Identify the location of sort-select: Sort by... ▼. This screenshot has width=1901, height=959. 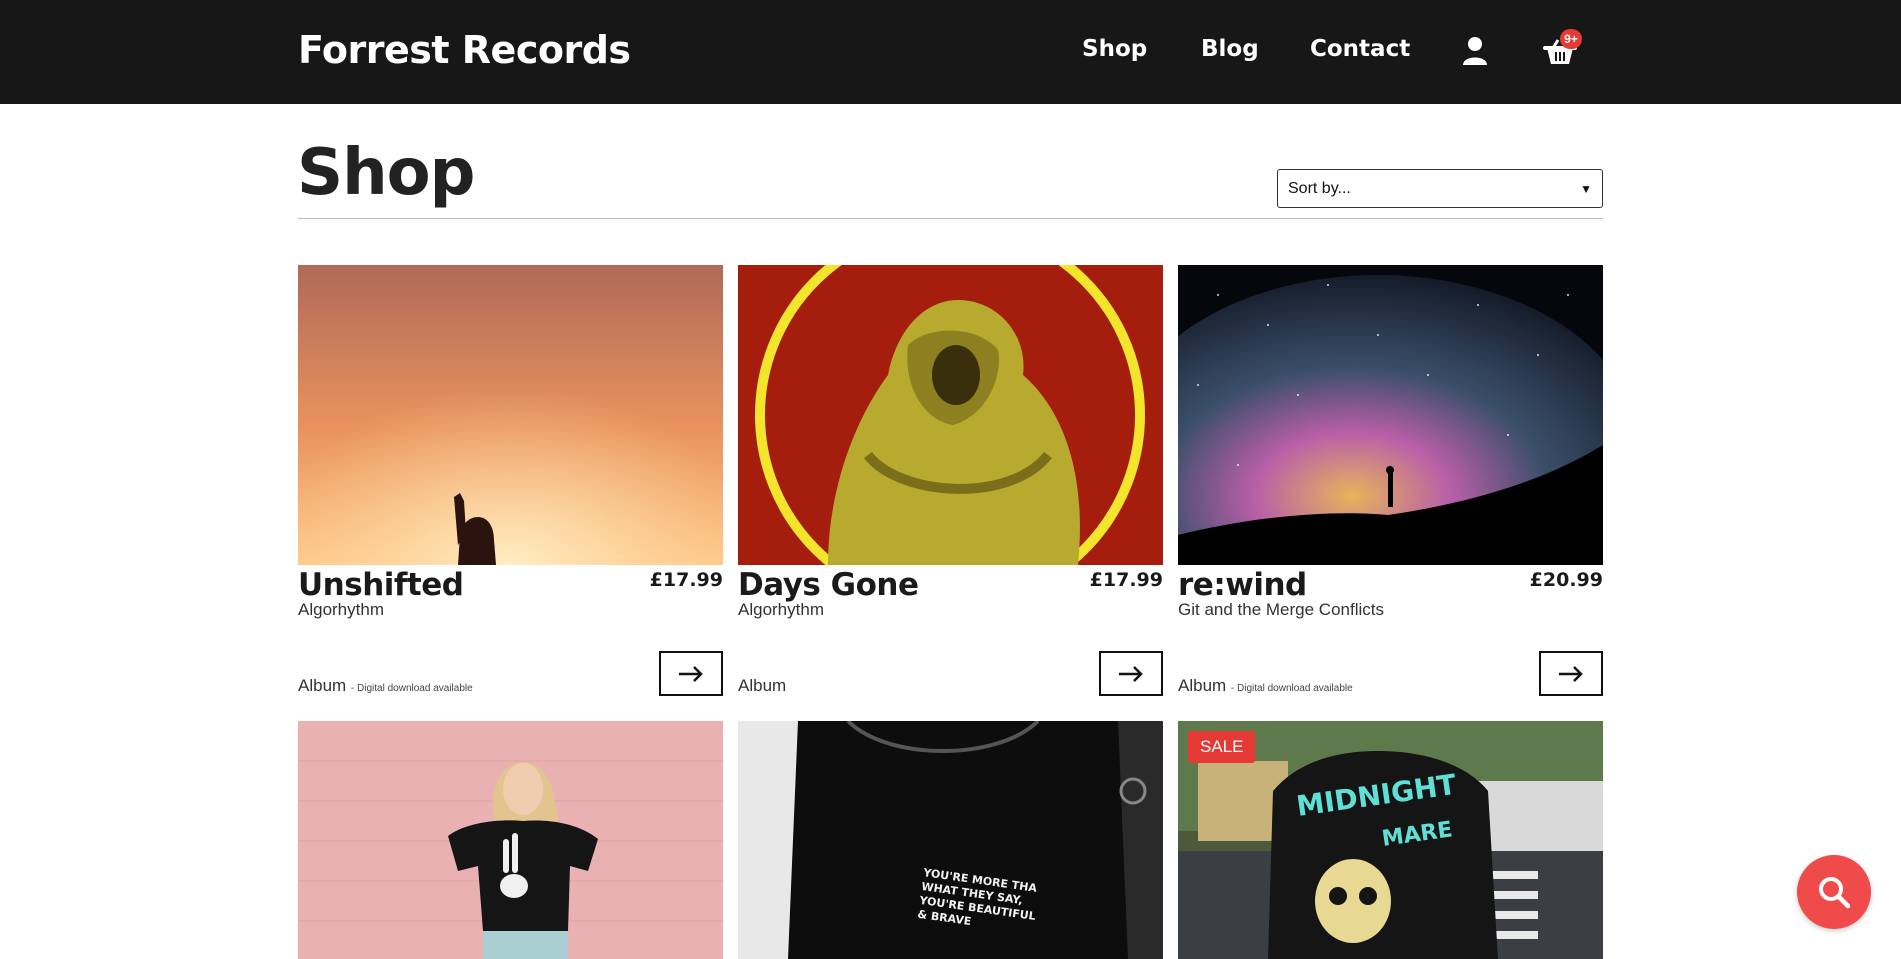
(1440, 188).